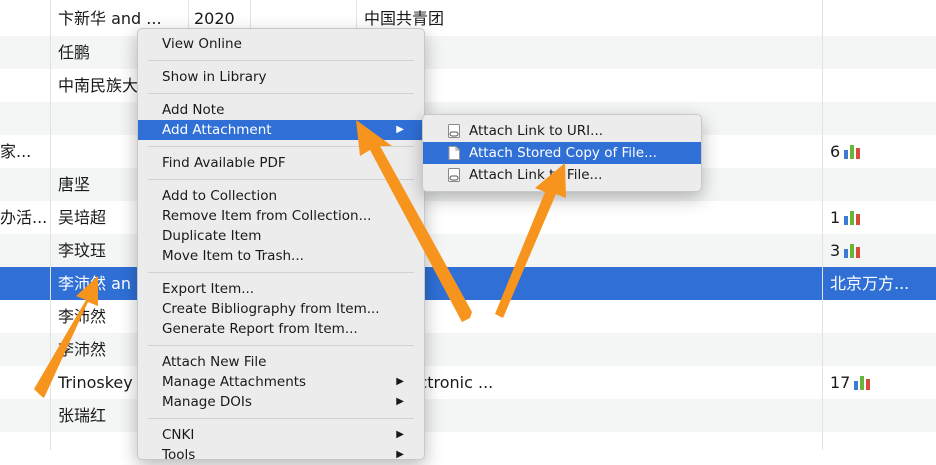 The image size is (936, 465). I want to click on menu-item-manage-dois: Manage DOIs ▶, so click(281, 402).